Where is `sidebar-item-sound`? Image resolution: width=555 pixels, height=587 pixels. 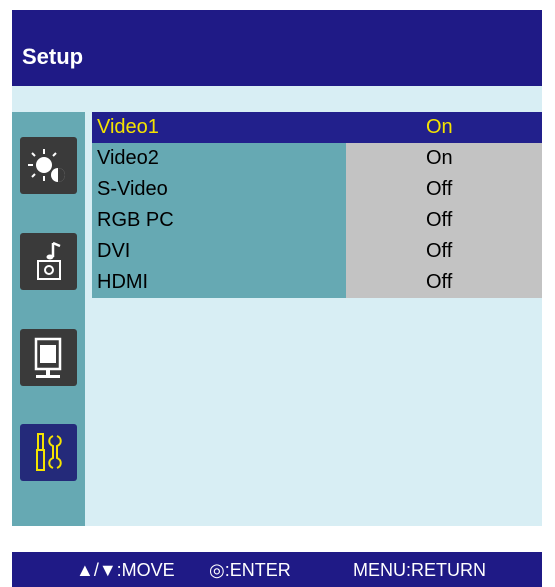 sidebar-item-sound is located at coordinates (48, 261).